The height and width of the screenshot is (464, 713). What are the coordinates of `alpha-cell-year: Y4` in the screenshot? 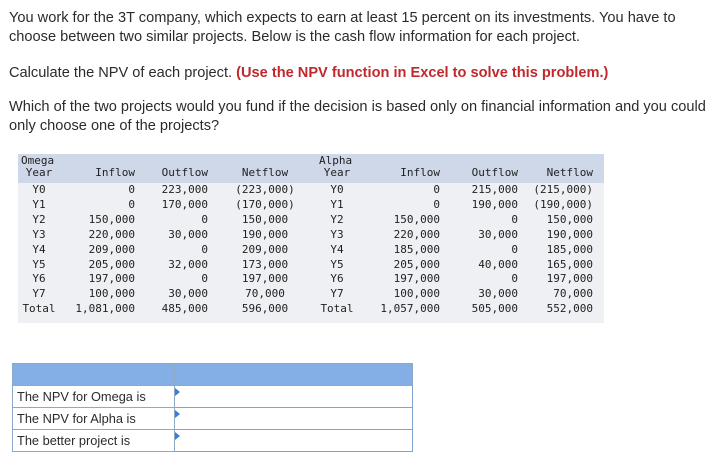 It's located at (337, 249).